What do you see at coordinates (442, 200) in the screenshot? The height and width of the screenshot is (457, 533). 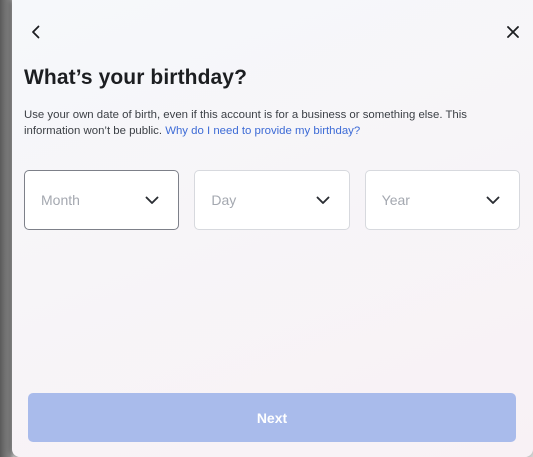 I see `year-select: Year` at bounding box center [442, 200].